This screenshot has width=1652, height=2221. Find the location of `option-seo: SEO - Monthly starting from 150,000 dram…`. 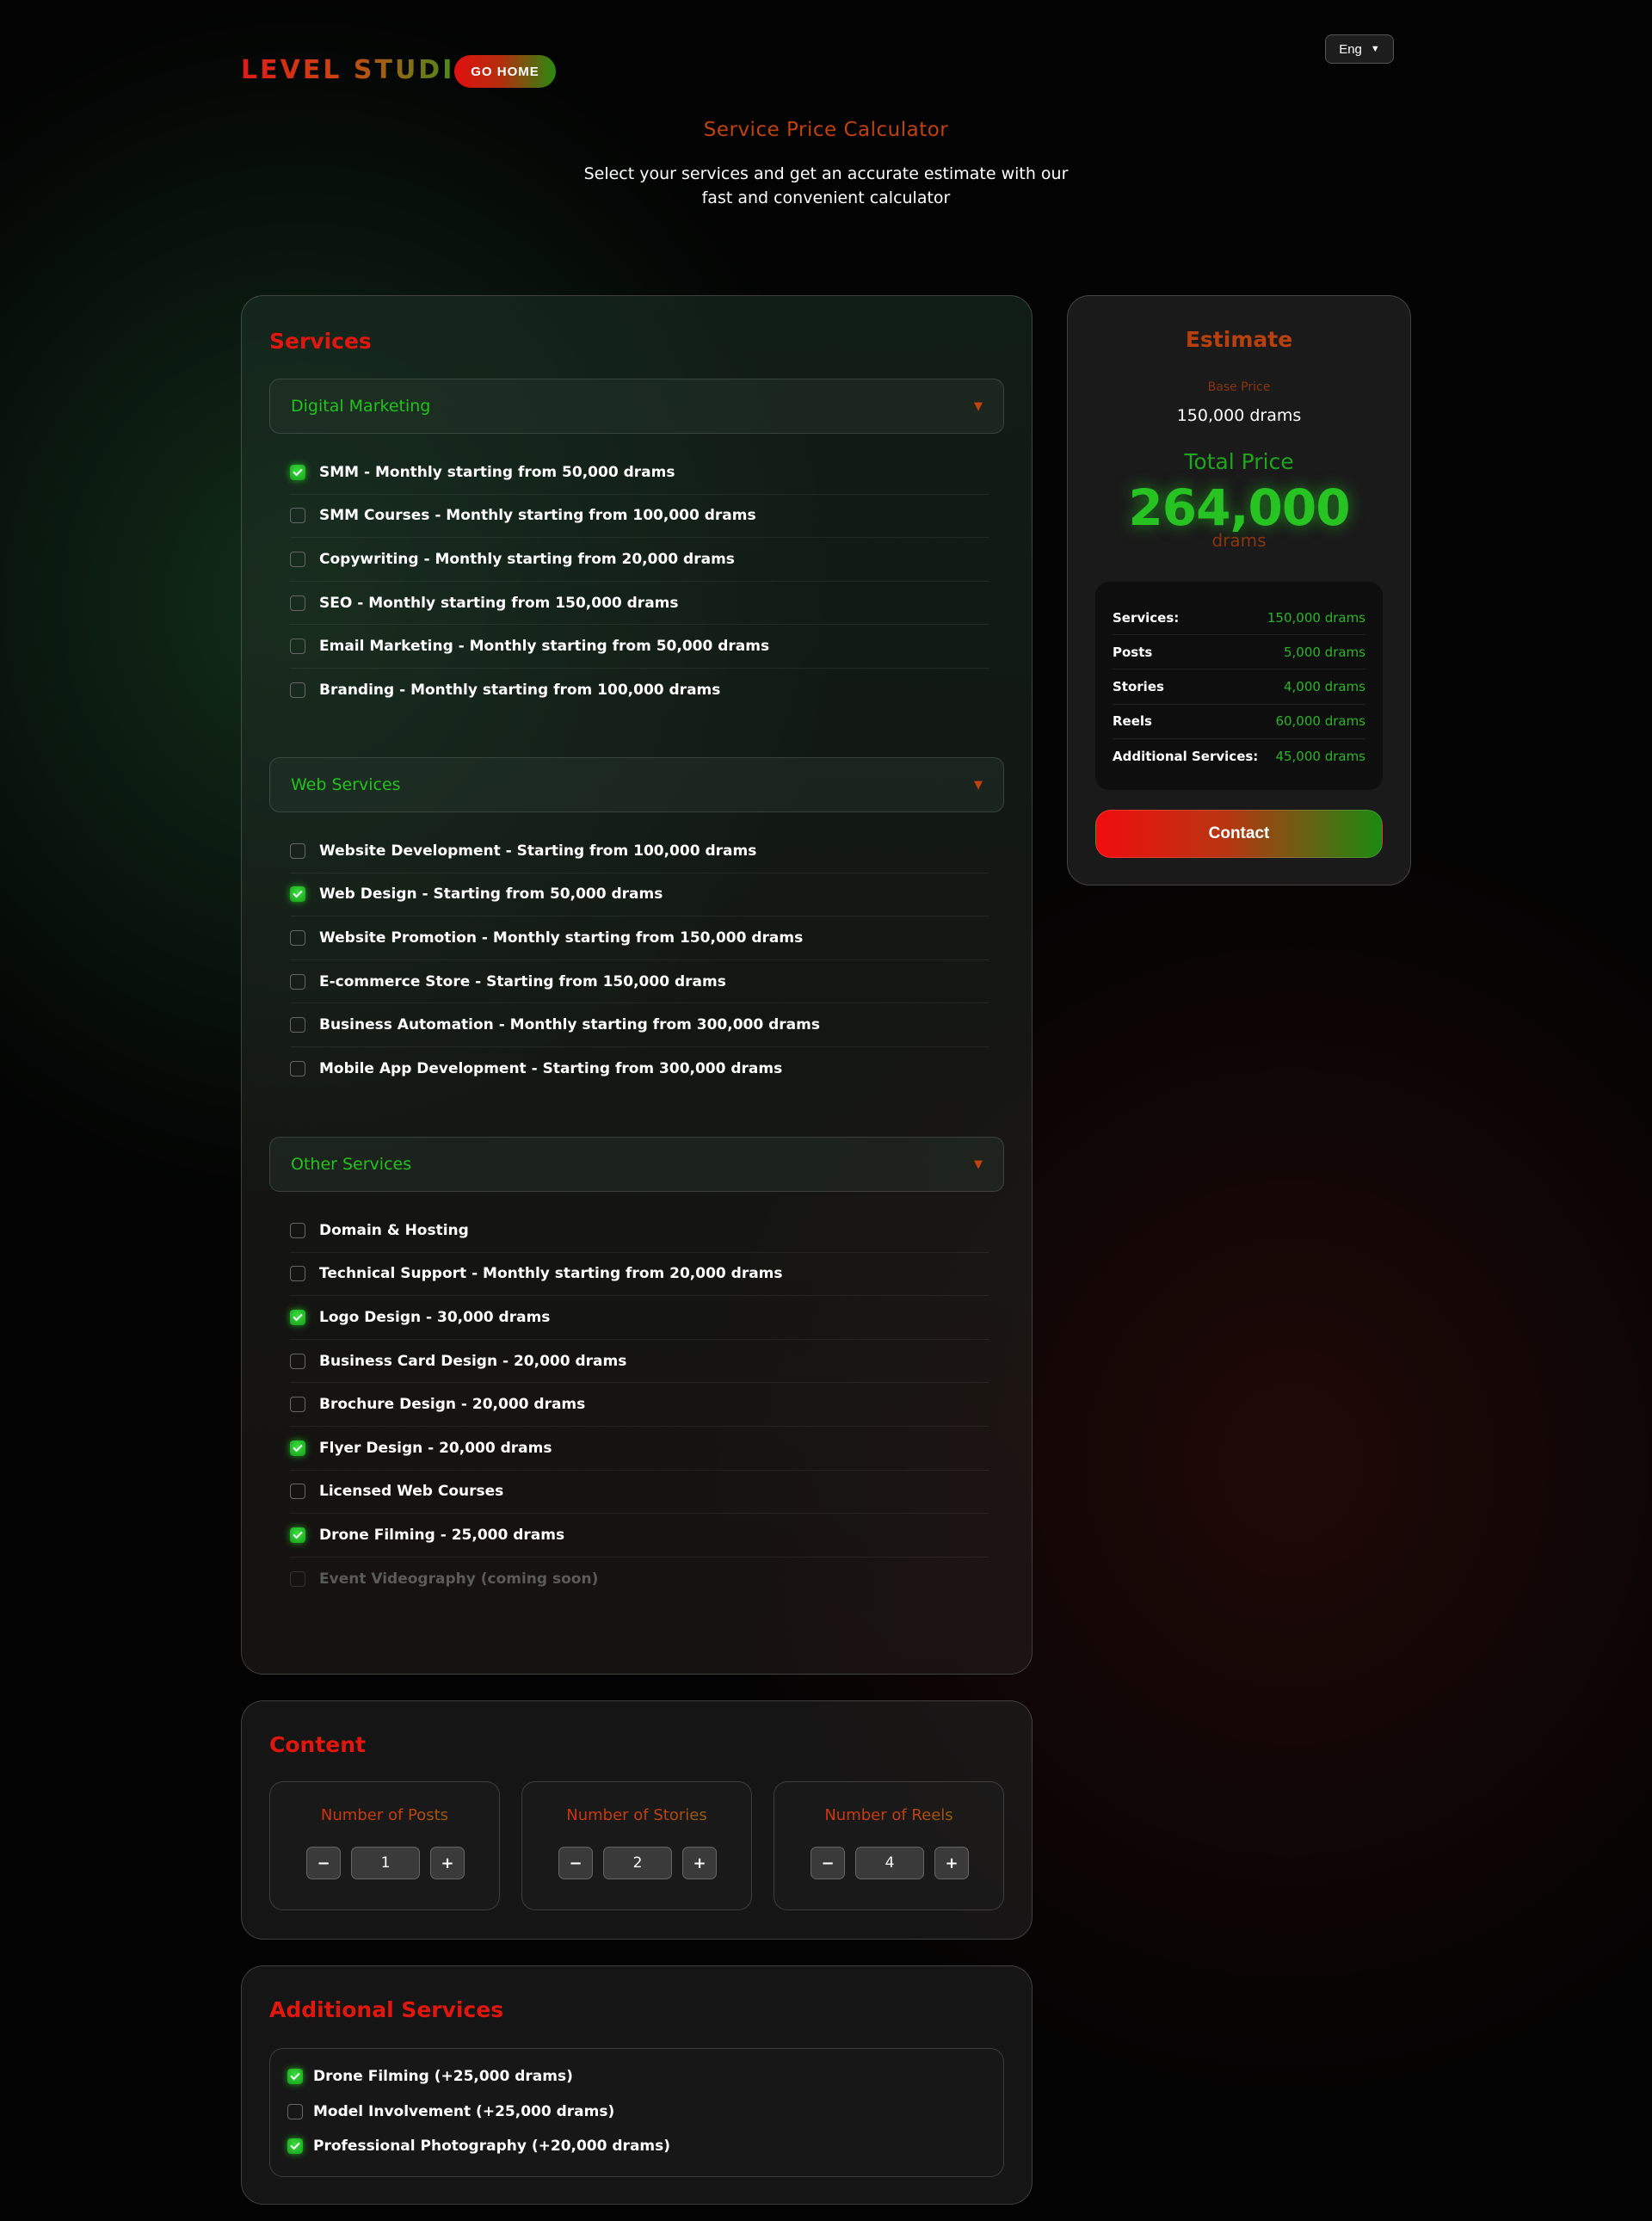

option-seo: SEO - Monthly starting from 150,000 dram… is located at coordinates (639, 604).